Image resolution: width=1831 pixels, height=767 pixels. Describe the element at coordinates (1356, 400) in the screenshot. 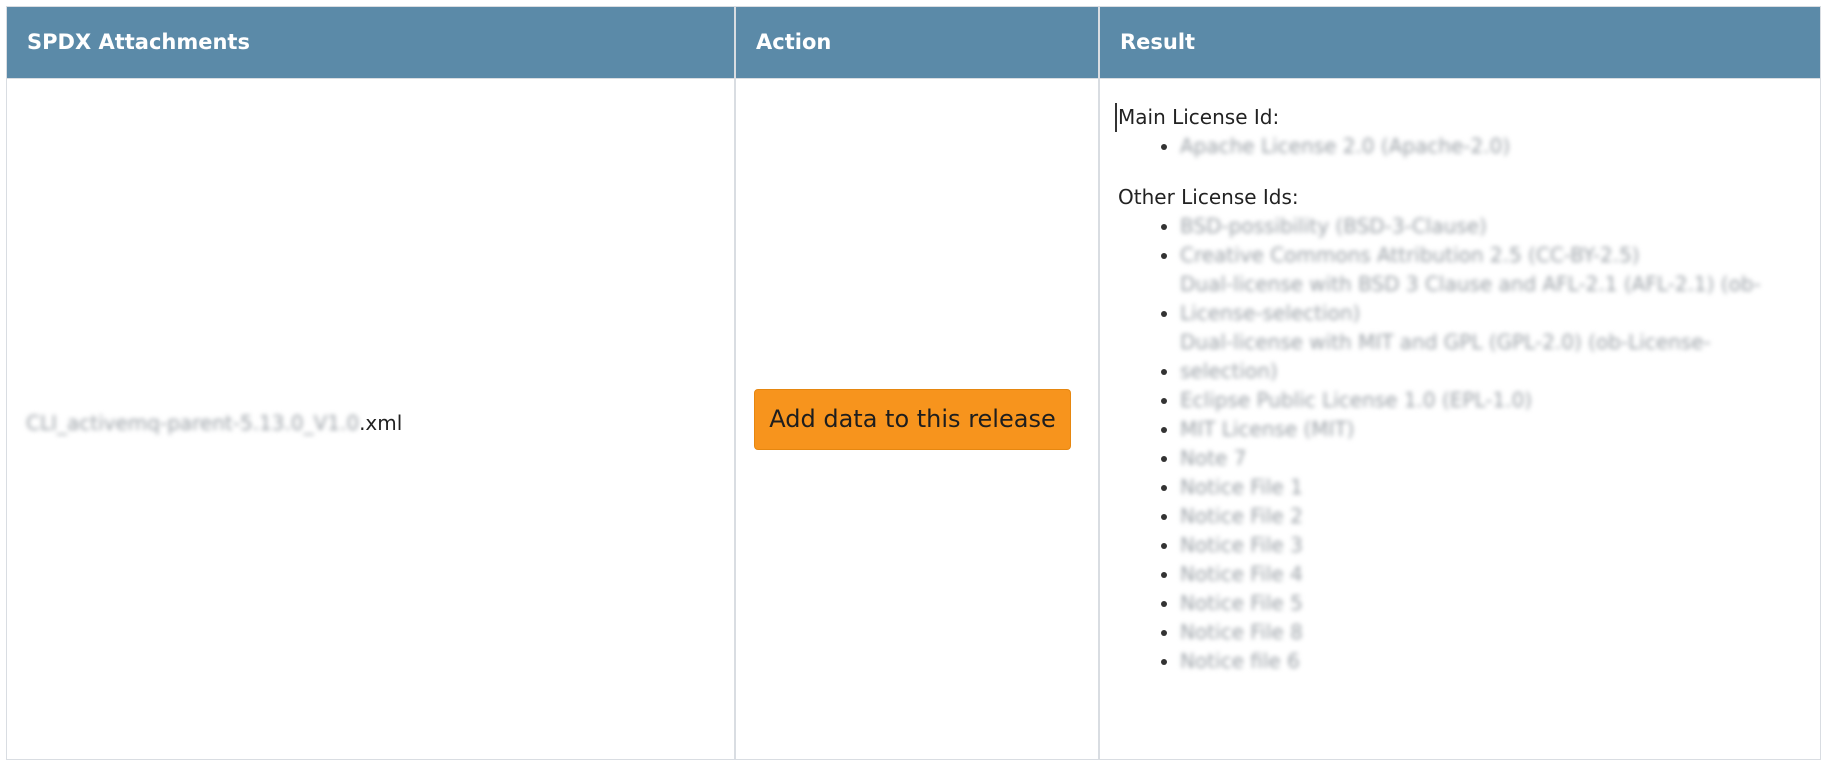

I see `license-id-text: Eclipse Public License 1.0 (EPL-1.0)` at that location.